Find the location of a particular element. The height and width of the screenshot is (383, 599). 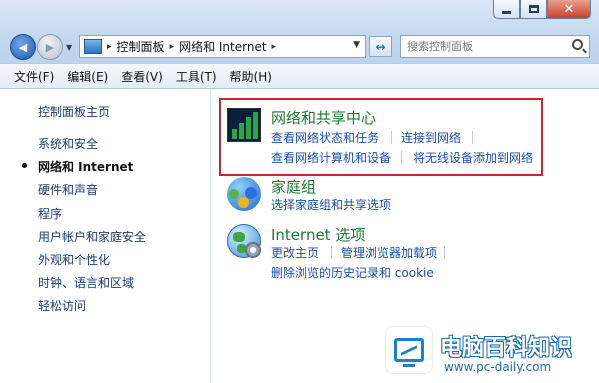

search-box is located at coordinates (495, 46).